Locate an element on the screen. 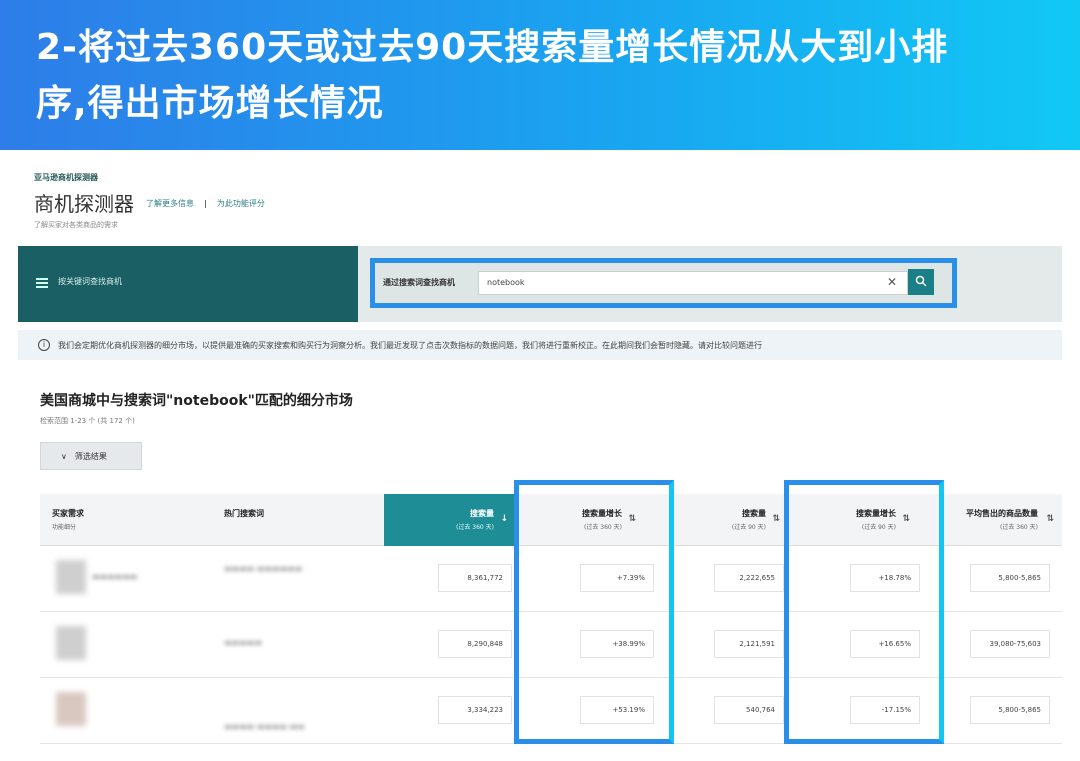  search-highlight-box: 通过搜索词查找商机 notebook ✕ is located at coordinates (663, 283).